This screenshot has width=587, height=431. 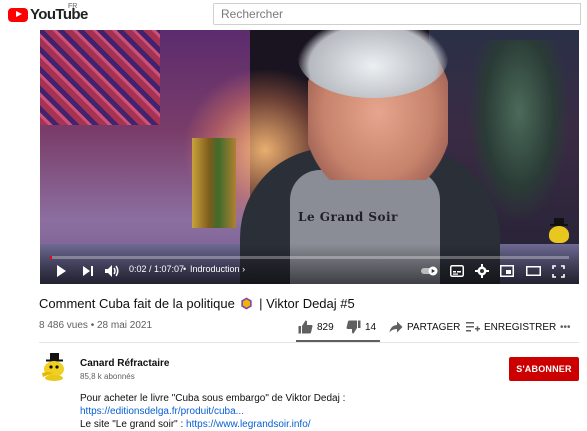 I want to click on more-actions-button: •••, so click(x=565, y=327).